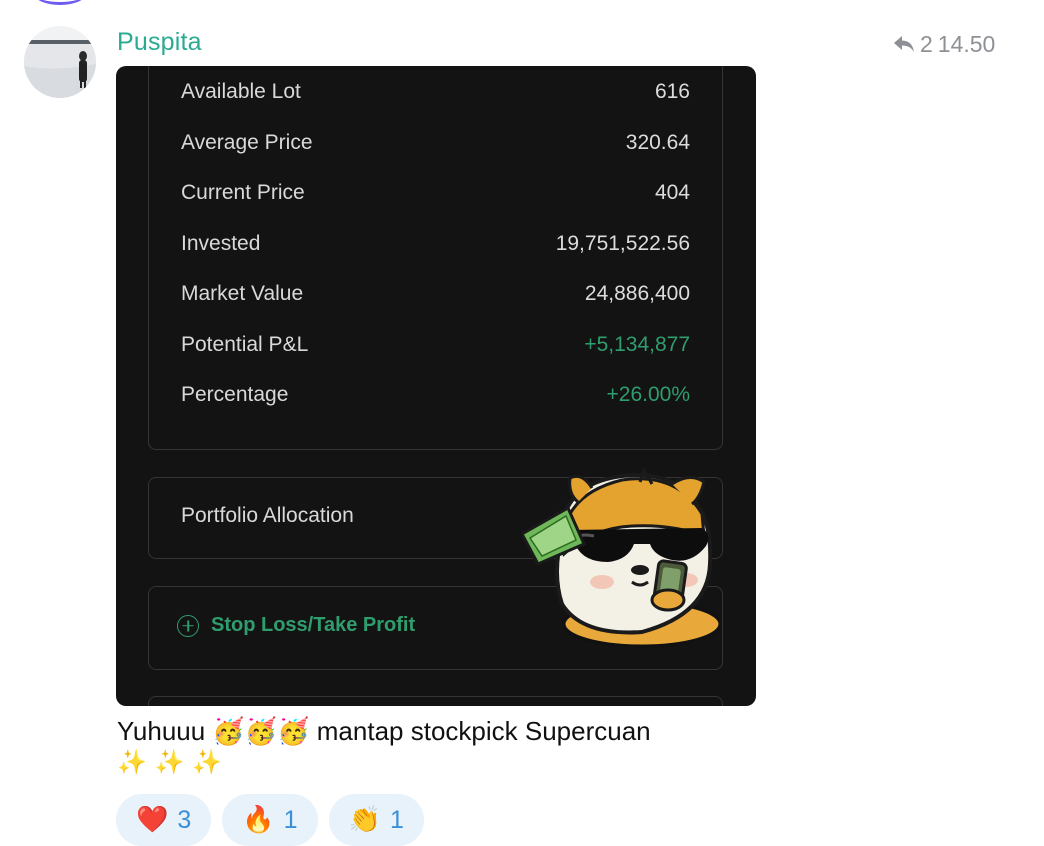  Describe the element at coordinates (243, 192) in the screenshot. I see `stat-label: Current Price` at that location.